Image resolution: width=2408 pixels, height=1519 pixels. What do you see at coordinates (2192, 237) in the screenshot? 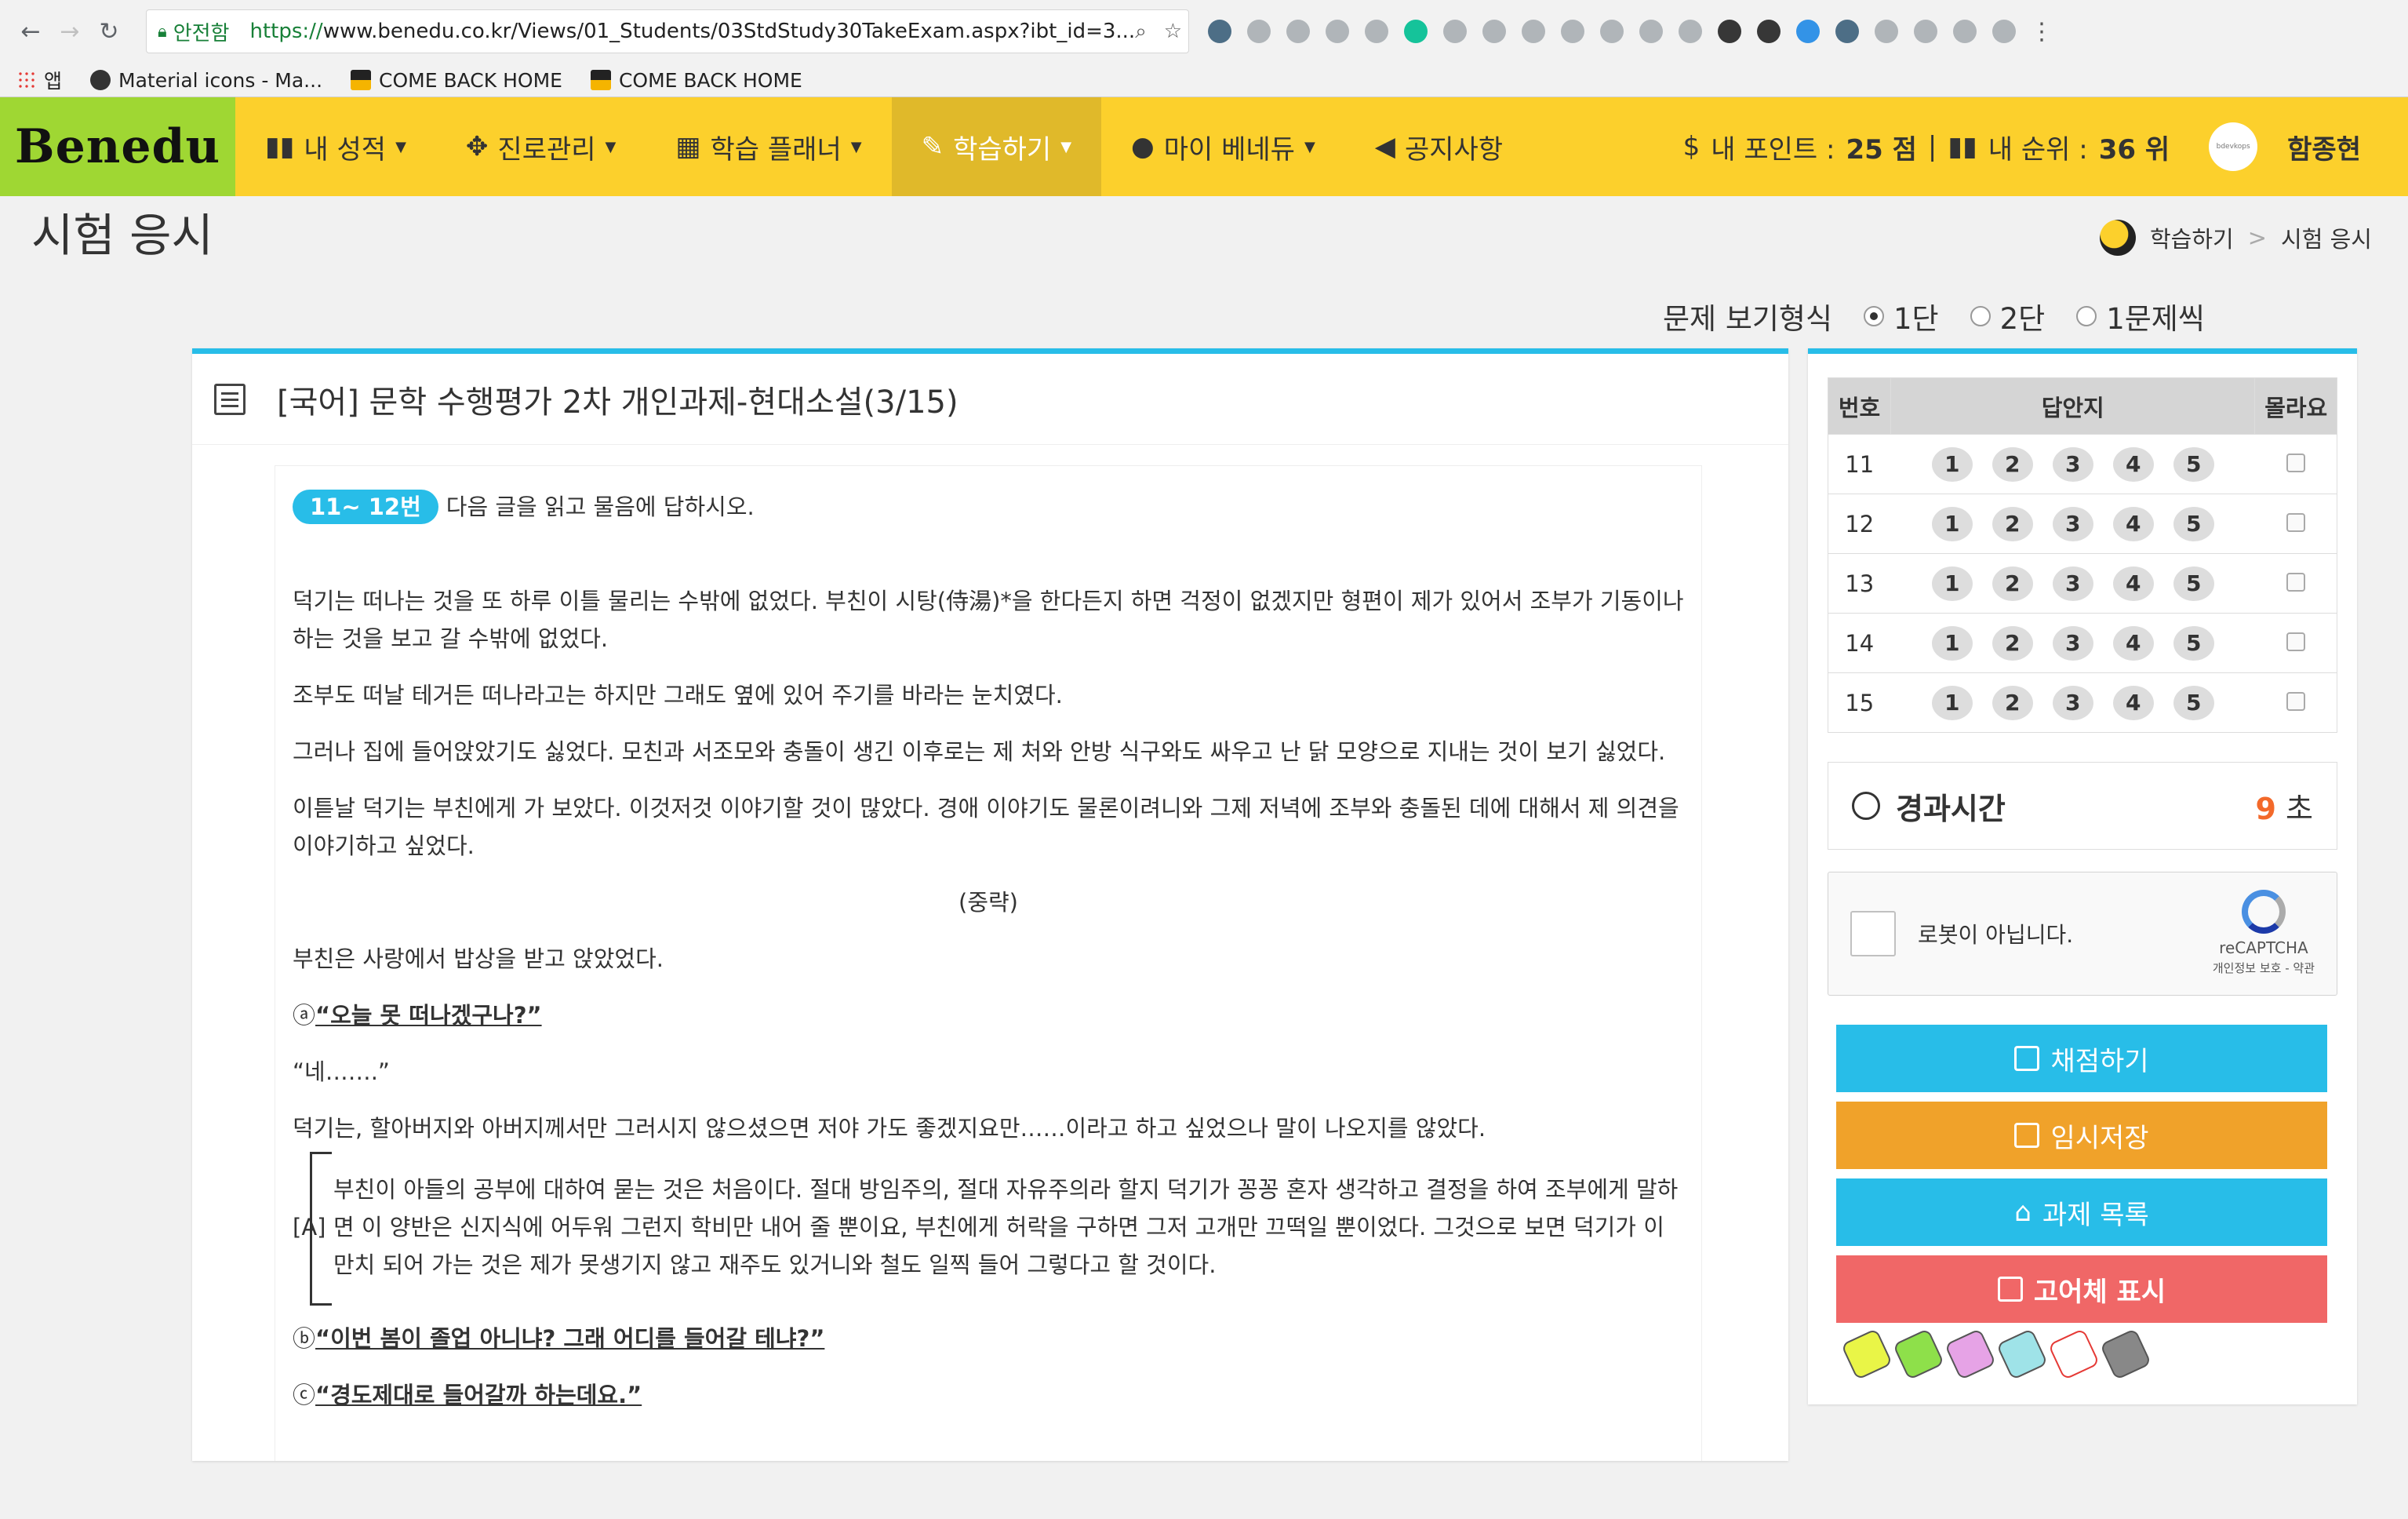
I see `breadcrumb-item: 학습하기` at bounding box center [2192, 237].